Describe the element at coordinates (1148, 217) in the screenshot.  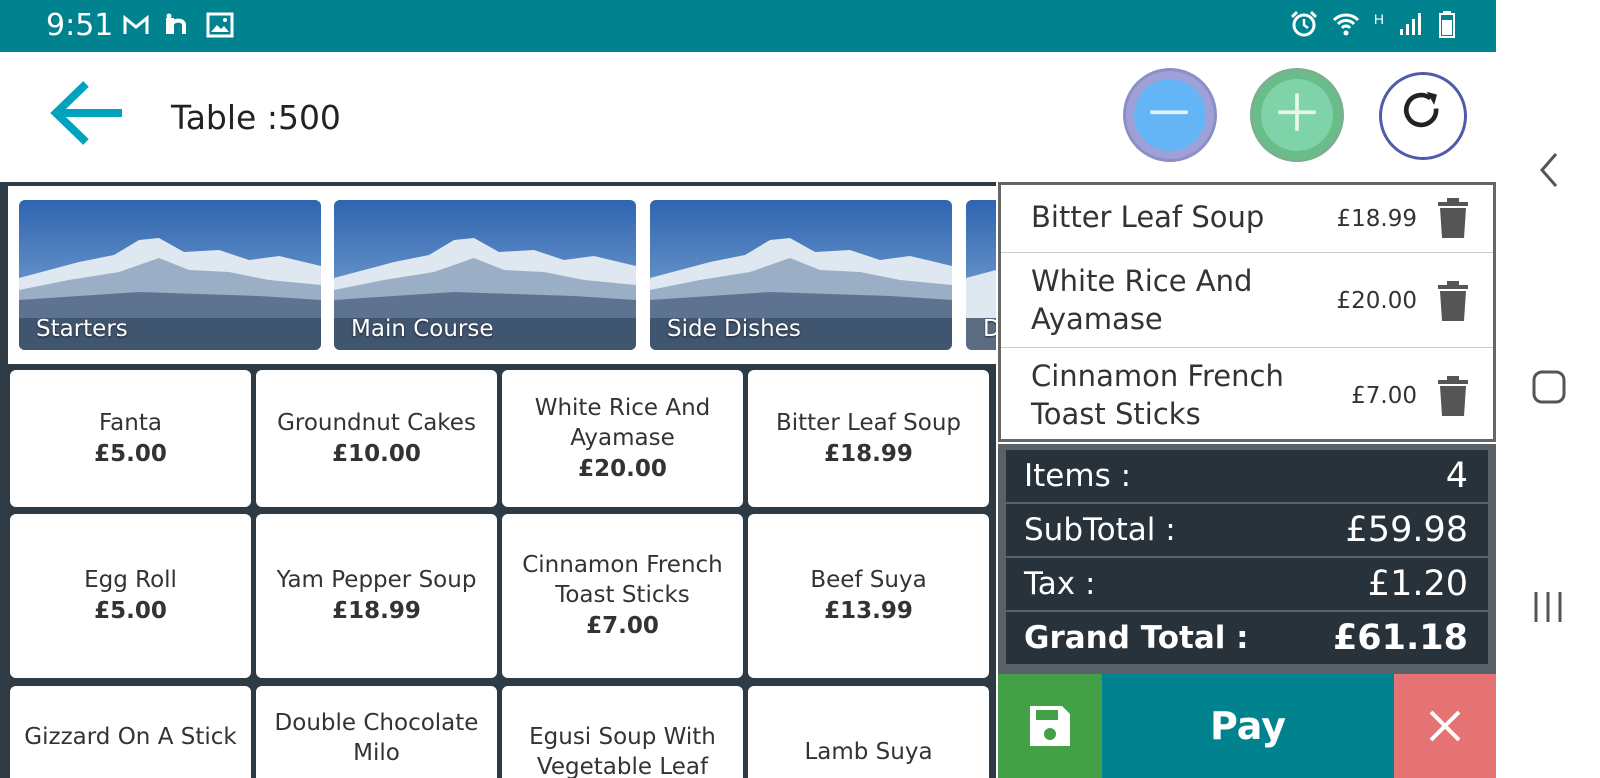
I see `order-item-name: Bitter Leaf Soup` at that location.